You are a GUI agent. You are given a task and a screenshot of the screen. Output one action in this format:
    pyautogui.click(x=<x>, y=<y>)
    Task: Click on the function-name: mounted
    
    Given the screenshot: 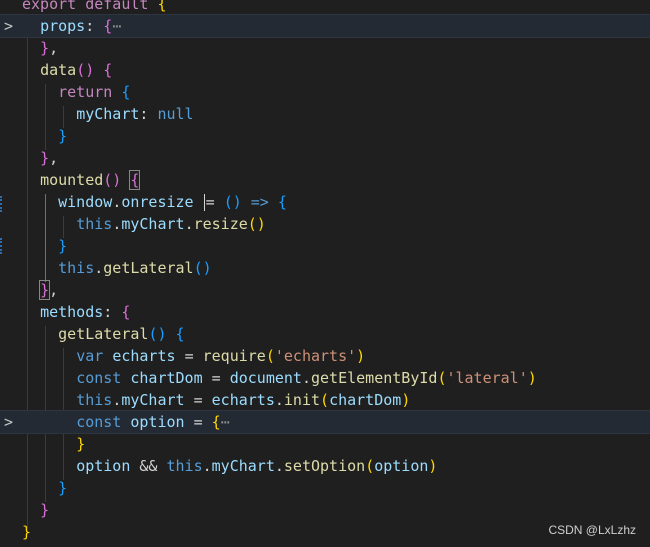 What is the action you would take?
    pyautogui.click(x=72, y=180)
    